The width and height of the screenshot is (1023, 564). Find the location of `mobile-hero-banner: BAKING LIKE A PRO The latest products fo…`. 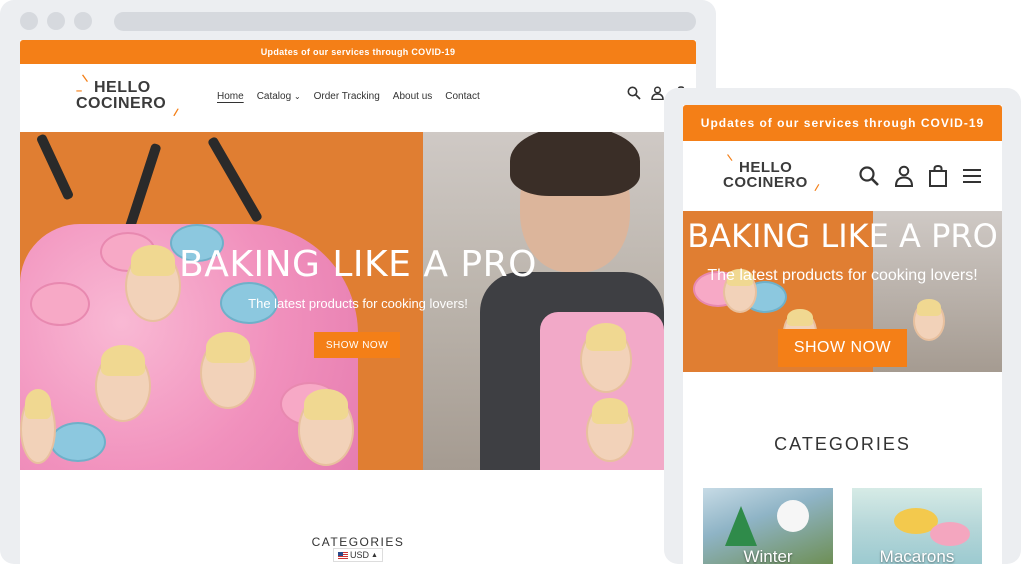

mobile-hero-banner: BAKING LIKE A PRO The latest products fo… is located at coordinates (842, 291).